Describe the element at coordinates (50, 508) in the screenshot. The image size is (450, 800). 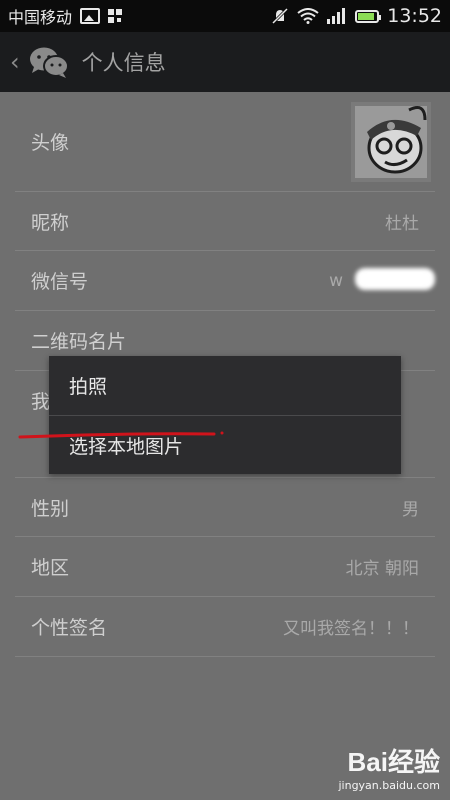
I see `row-label: 性别` at that location.